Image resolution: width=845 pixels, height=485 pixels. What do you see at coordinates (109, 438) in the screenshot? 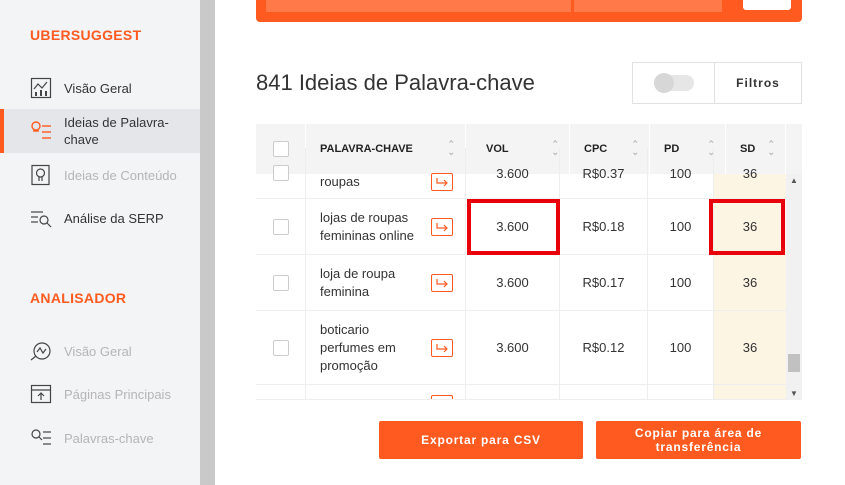
I see `sidebar-item-label: Palavras-chave` at bounding box center [109, 438].